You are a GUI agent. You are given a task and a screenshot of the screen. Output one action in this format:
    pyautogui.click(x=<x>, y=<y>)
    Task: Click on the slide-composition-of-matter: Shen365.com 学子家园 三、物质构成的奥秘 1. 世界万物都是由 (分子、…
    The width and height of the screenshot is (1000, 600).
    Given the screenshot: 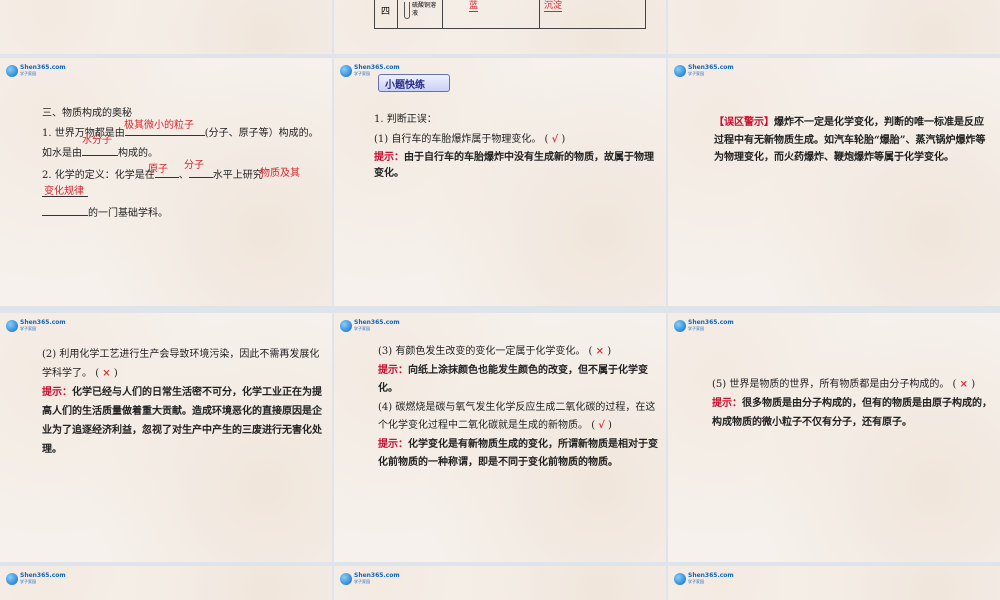 What is the action you would take?
    pyautogui.click(x=166, y=182)
    